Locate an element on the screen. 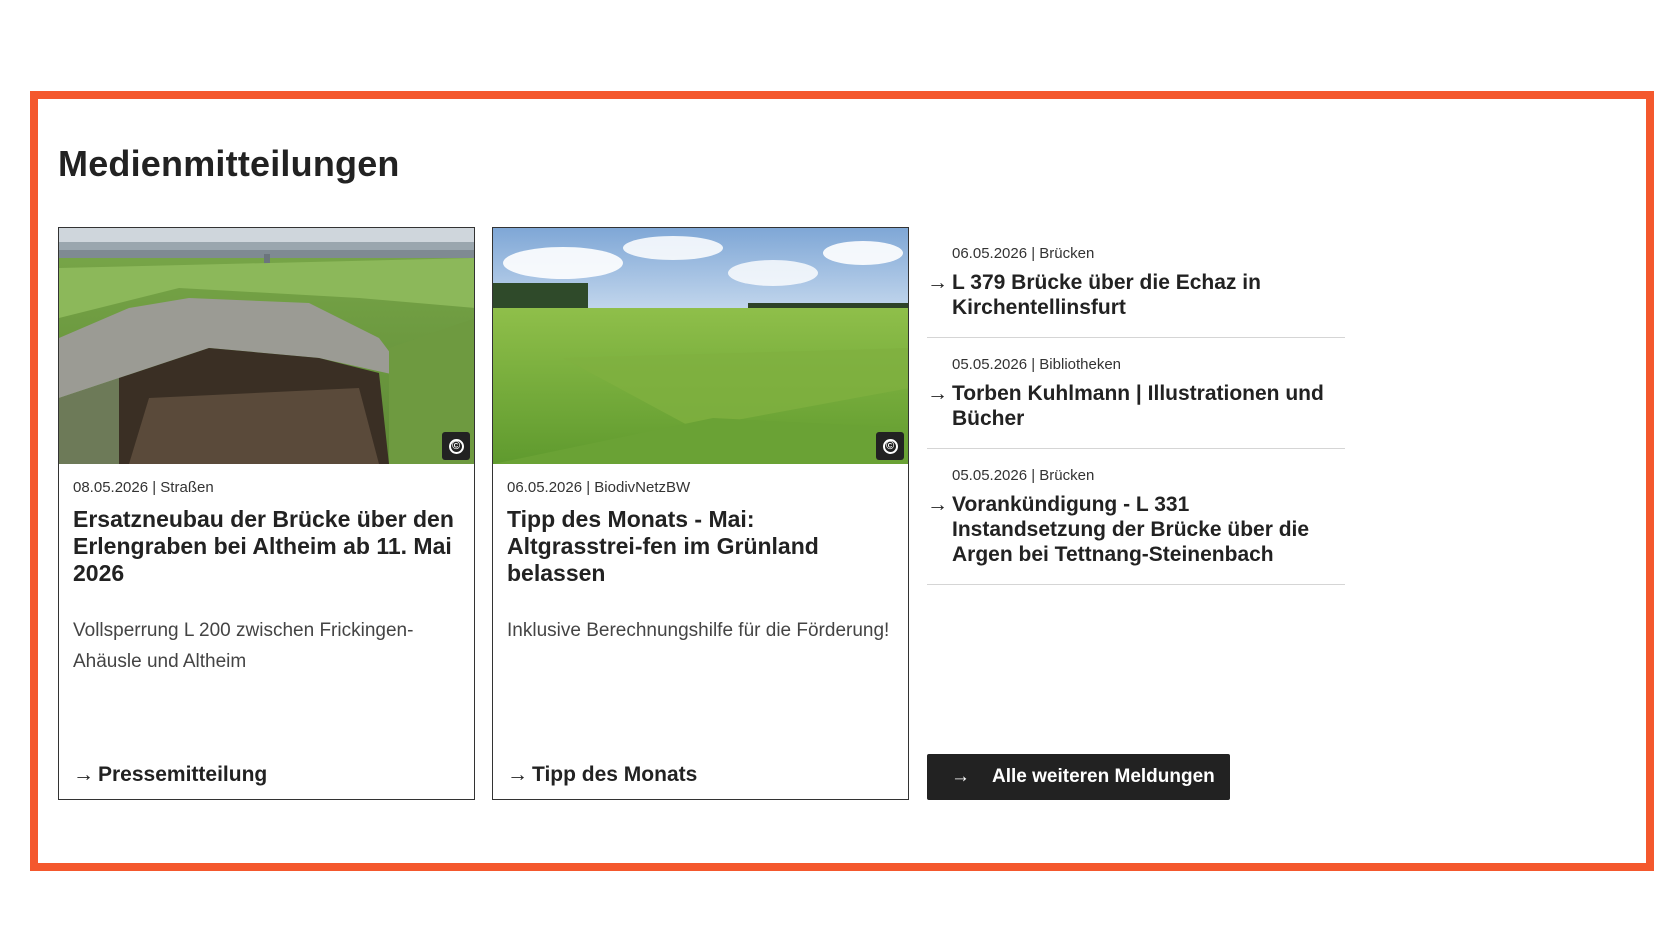 This screenshot has width=1680, height=945. card-link-tipp-des-monats: → Tipp des Monats is located at coordinates (602, 775).